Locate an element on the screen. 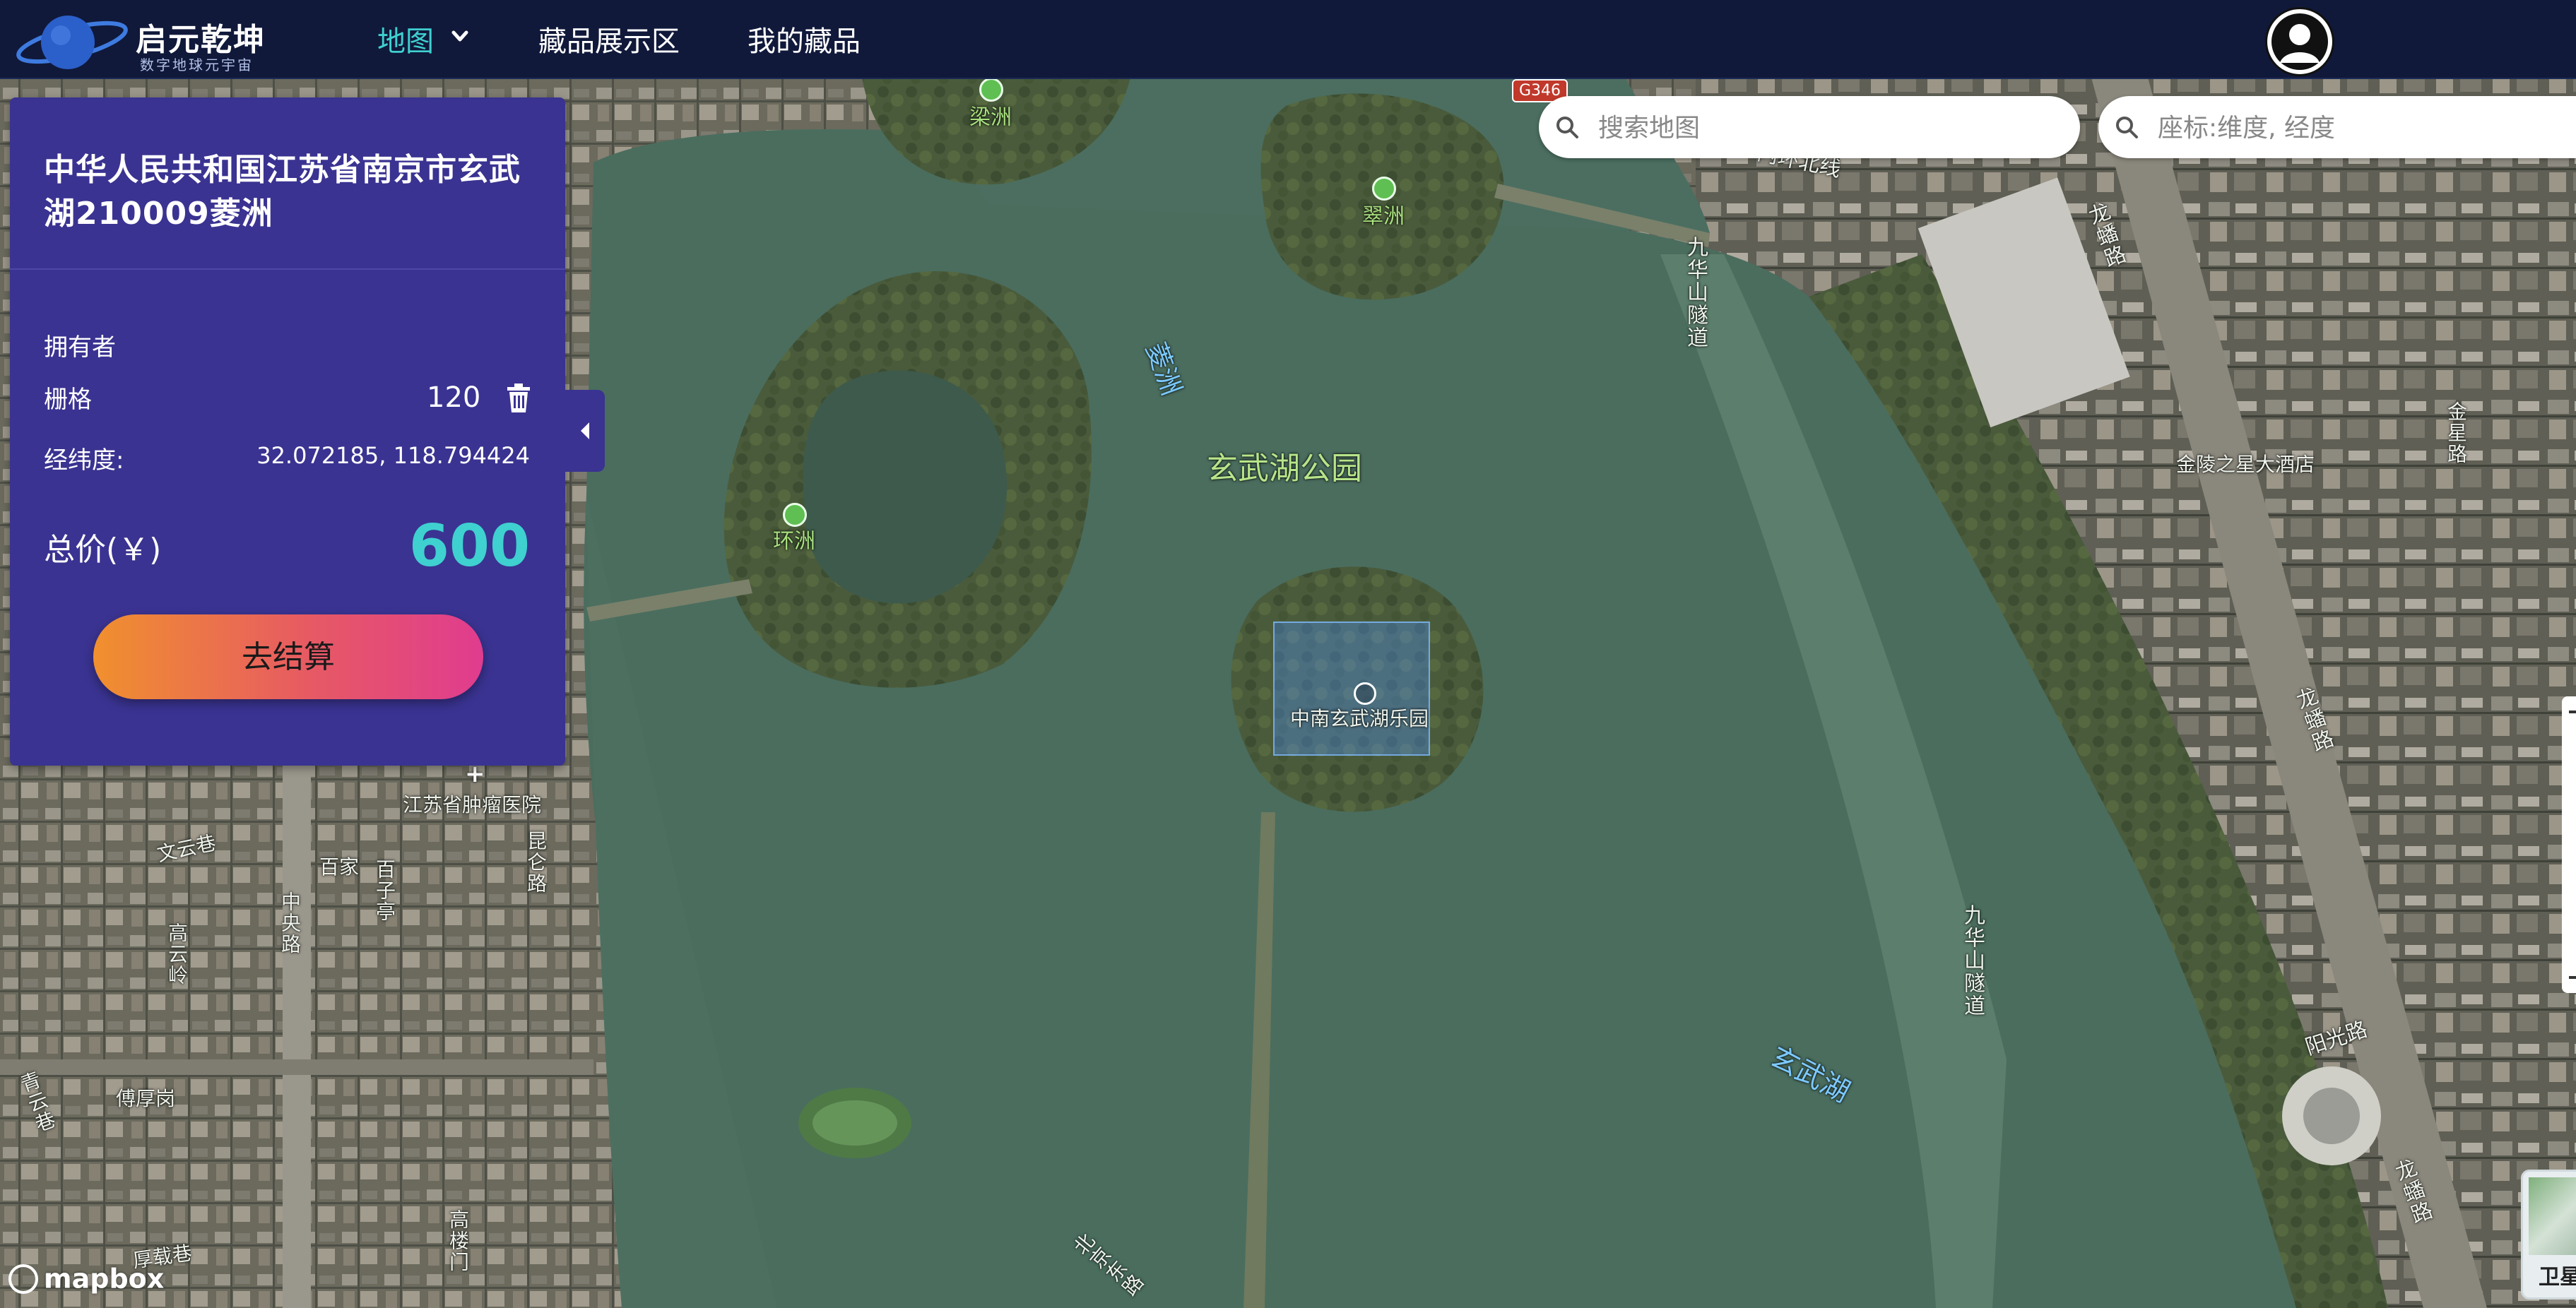  map-search-input is located at coordinates (1830, 128).